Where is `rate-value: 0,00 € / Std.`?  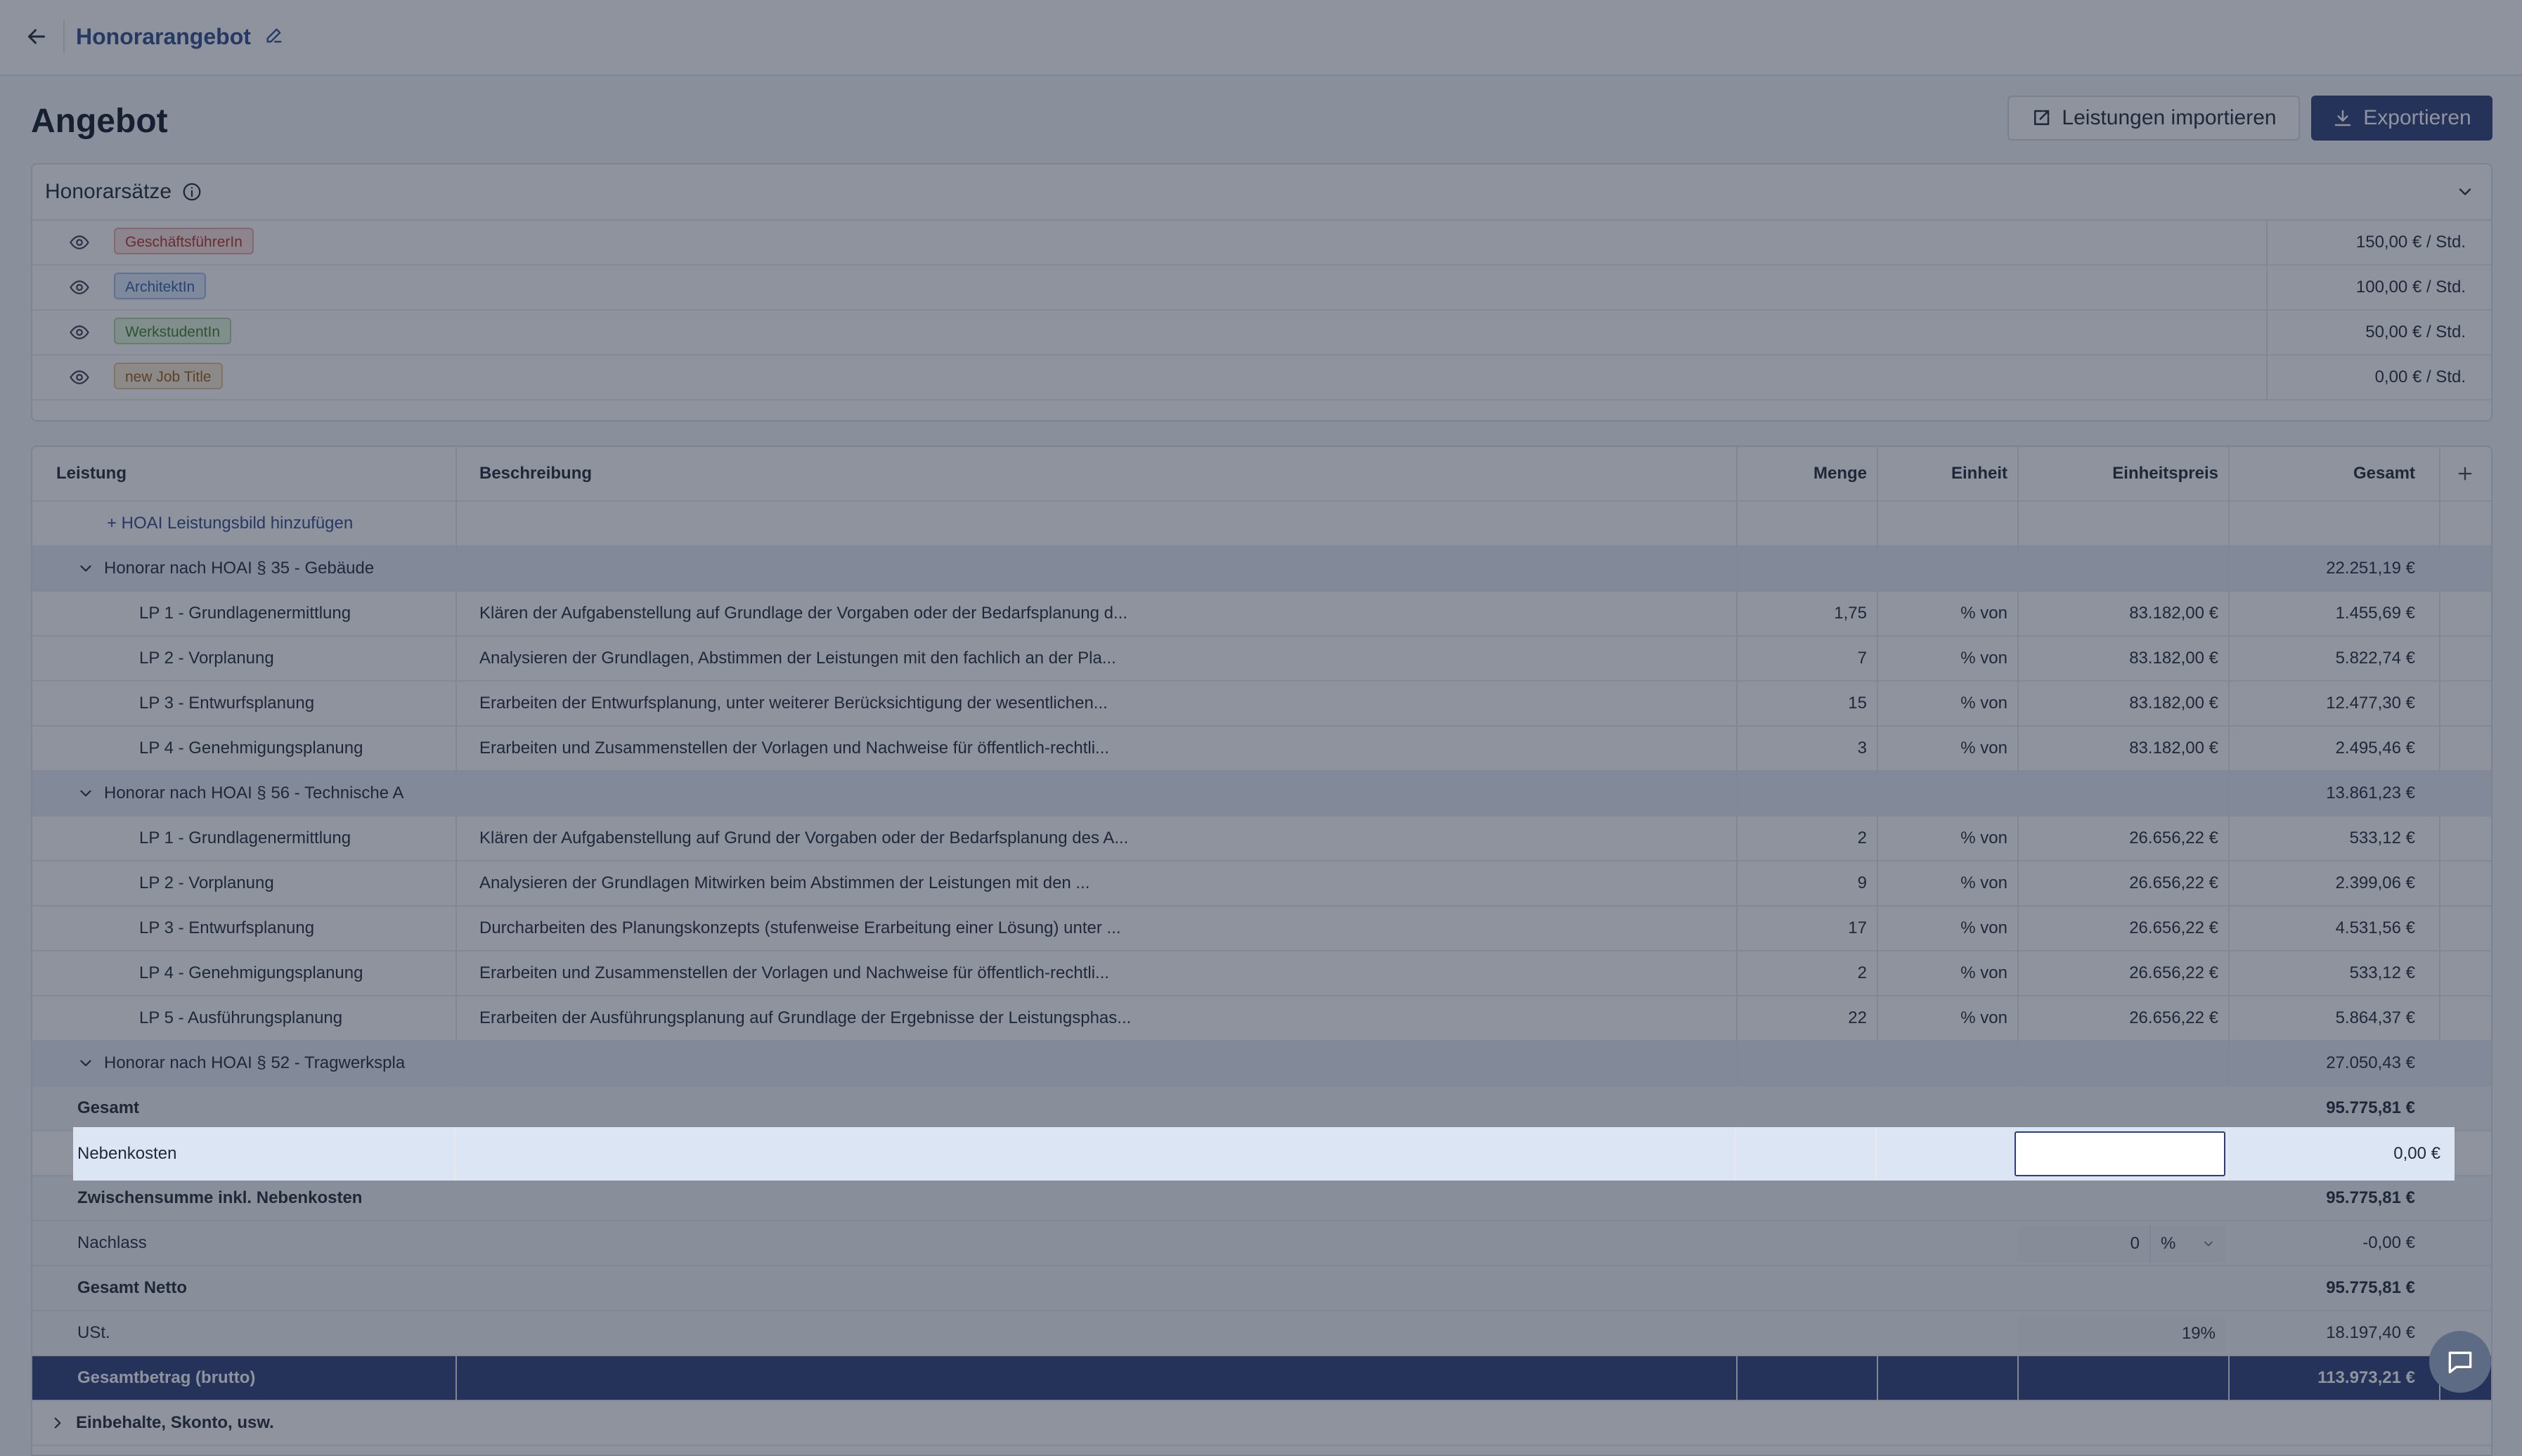
rate-value: 0,00 € / Std. is located at coordinates (2420, 377).